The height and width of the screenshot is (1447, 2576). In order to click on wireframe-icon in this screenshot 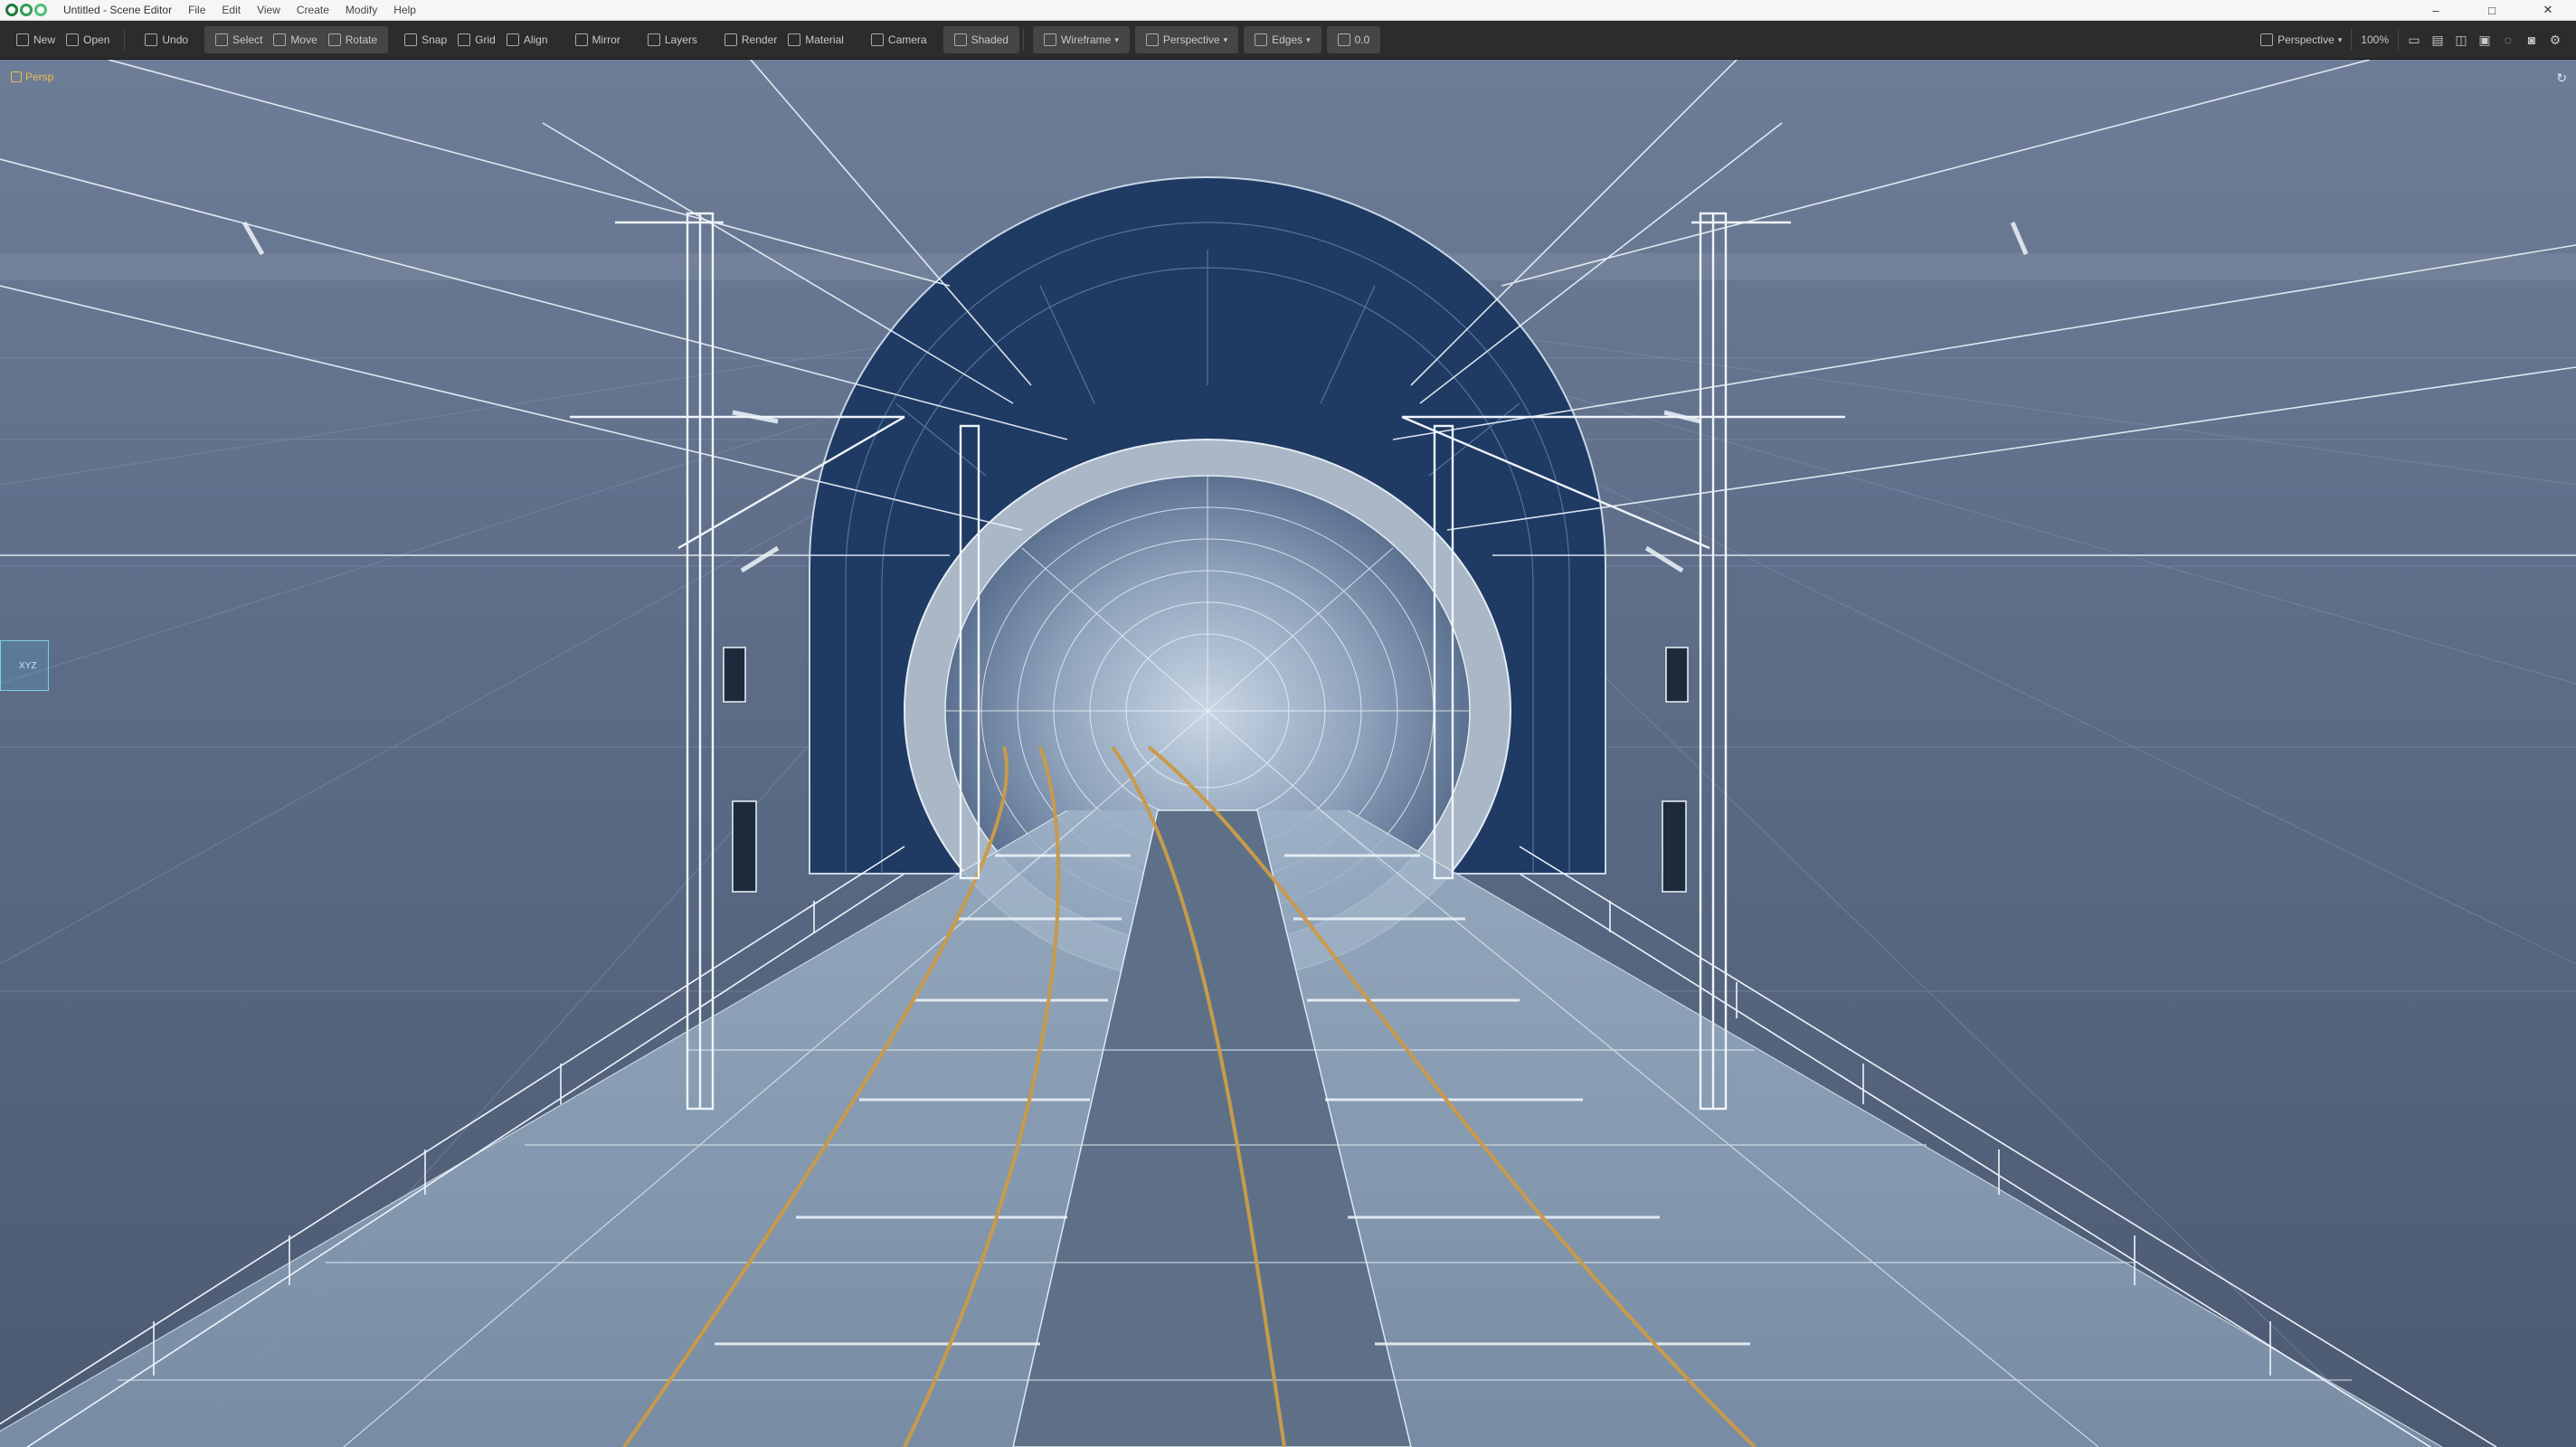, I will do `click(1050, 39)`.